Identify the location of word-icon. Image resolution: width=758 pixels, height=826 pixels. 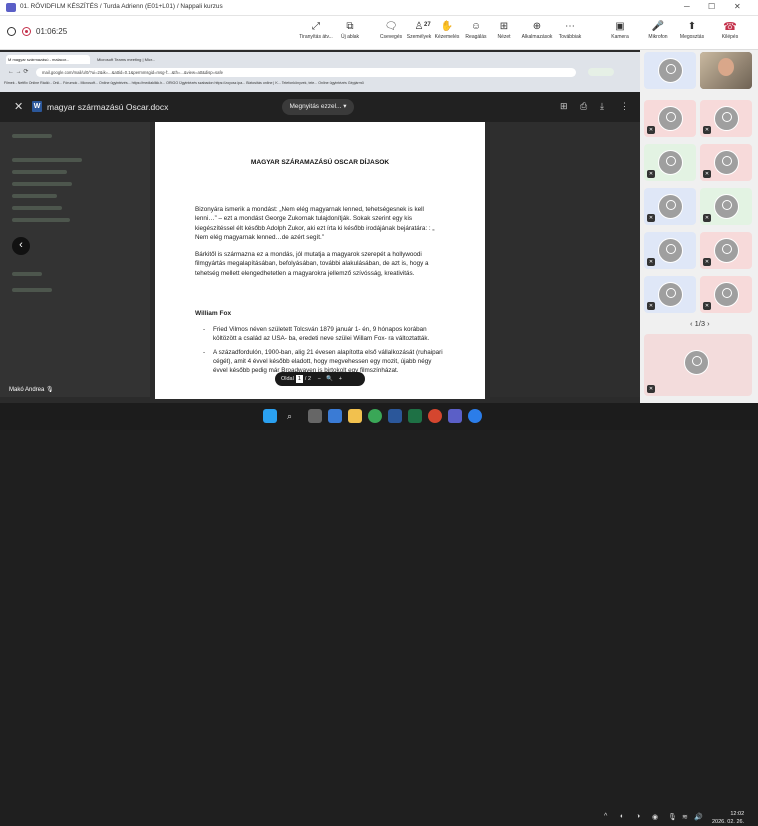
(395, 416).